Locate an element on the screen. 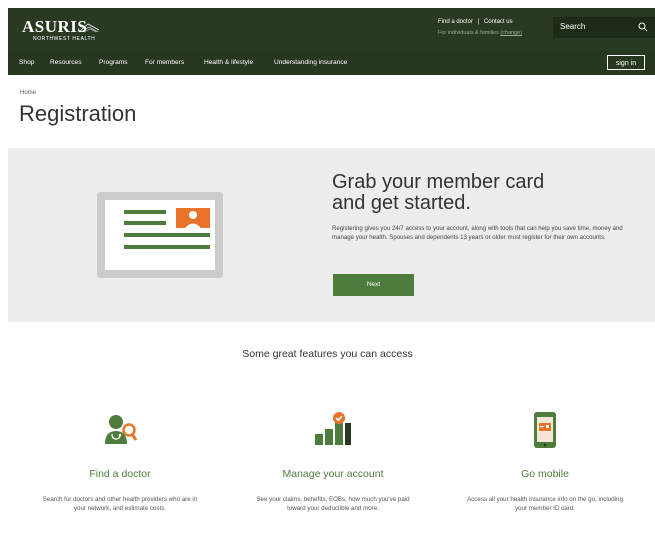 Image resolution: width=655 pixels, height=551 pixels. member-card-illustration is located at coordinates (160, 235).